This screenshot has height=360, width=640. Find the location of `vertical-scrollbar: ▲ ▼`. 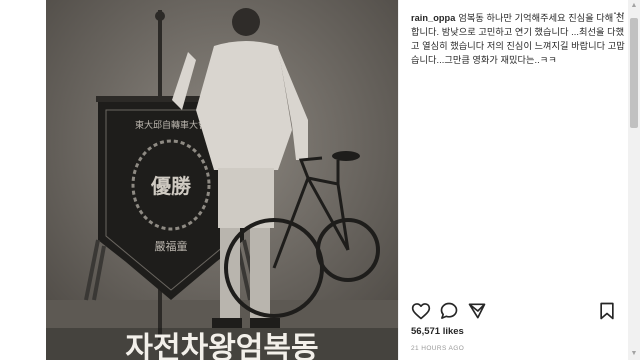

vertical-scrollbar: ▲ ▼ is located at coordinates (634, 180).